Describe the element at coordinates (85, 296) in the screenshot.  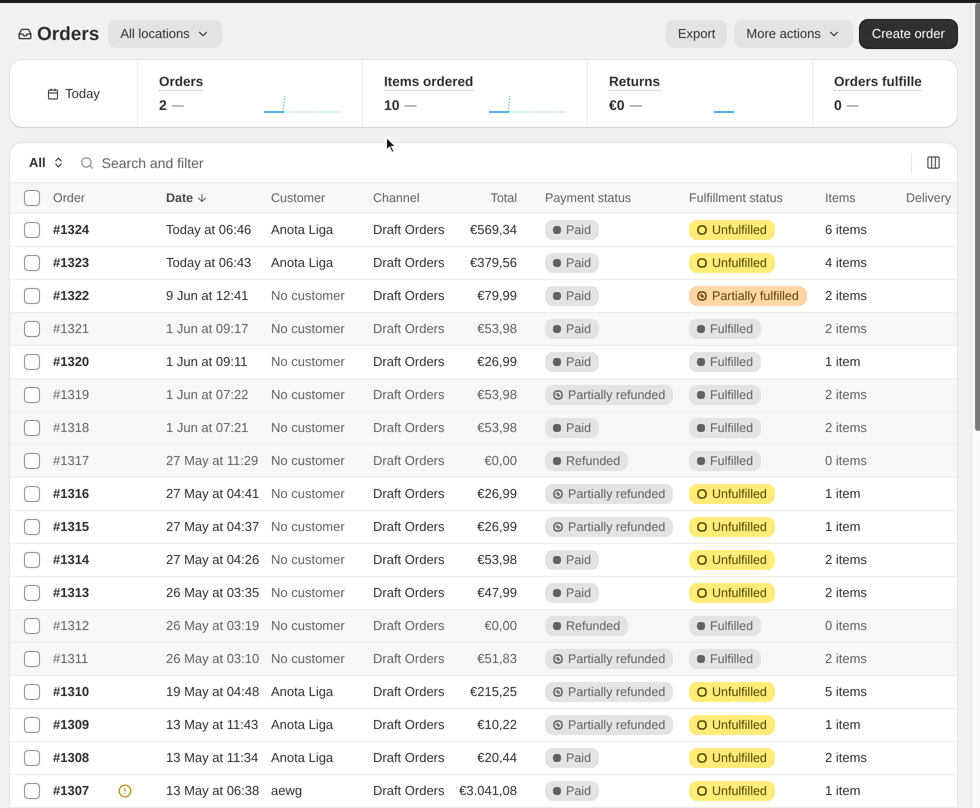
I see `order-number: #1322` at that location.